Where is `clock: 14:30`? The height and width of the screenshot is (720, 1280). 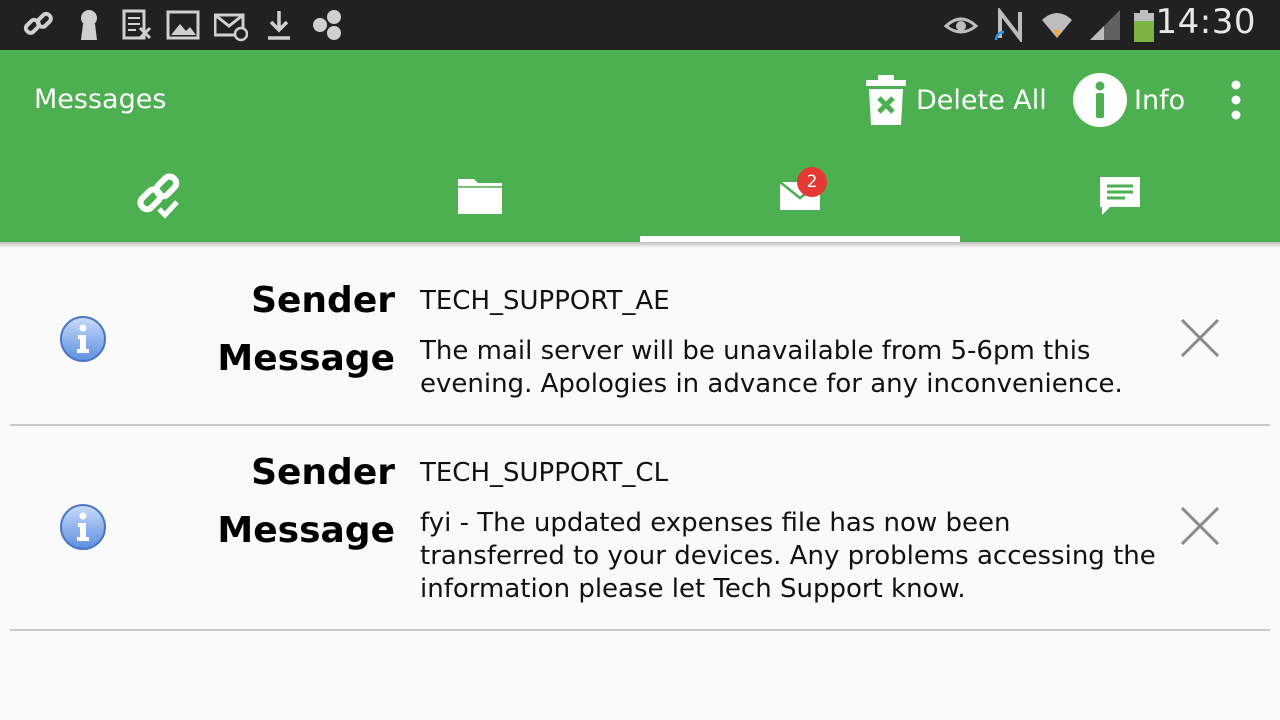
clock: 14:30 is located at coordinates (1205, 22).